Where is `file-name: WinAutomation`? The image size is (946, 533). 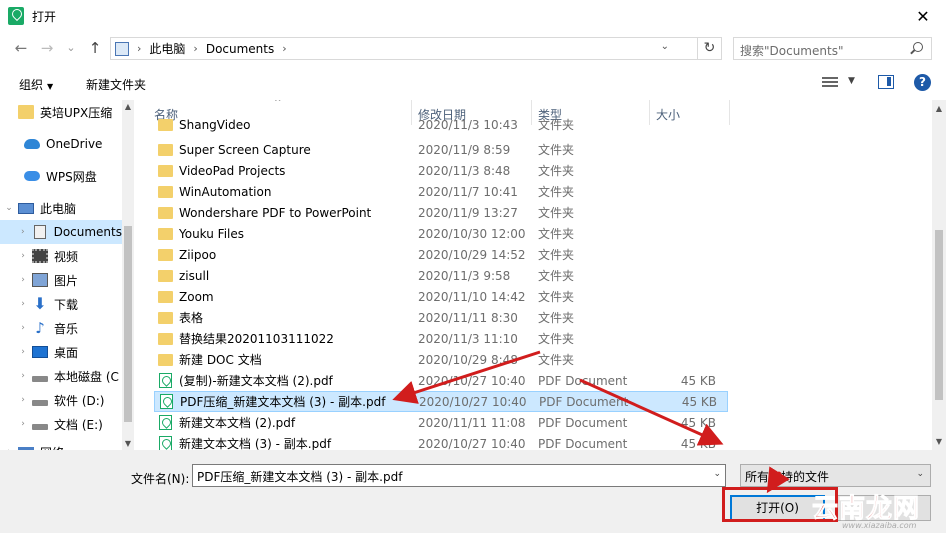
file-name: WinAutomation is located at coordinates (225, 191).